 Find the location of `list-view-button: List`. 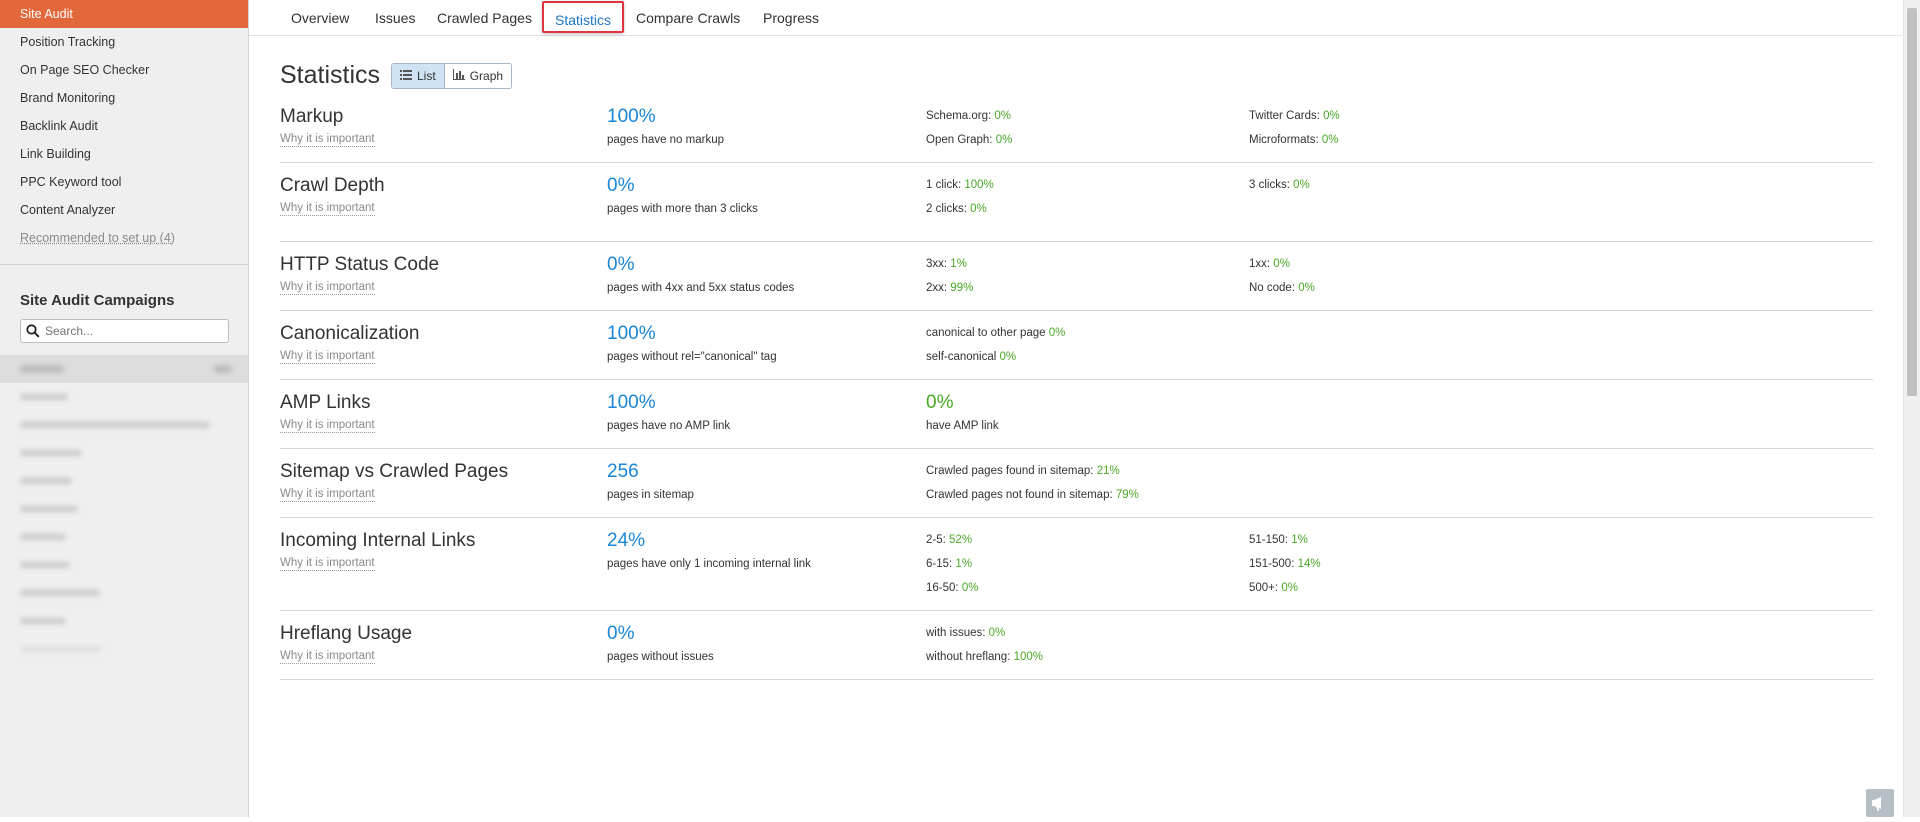

list-view-button: List is located at coordinates (418, 76).